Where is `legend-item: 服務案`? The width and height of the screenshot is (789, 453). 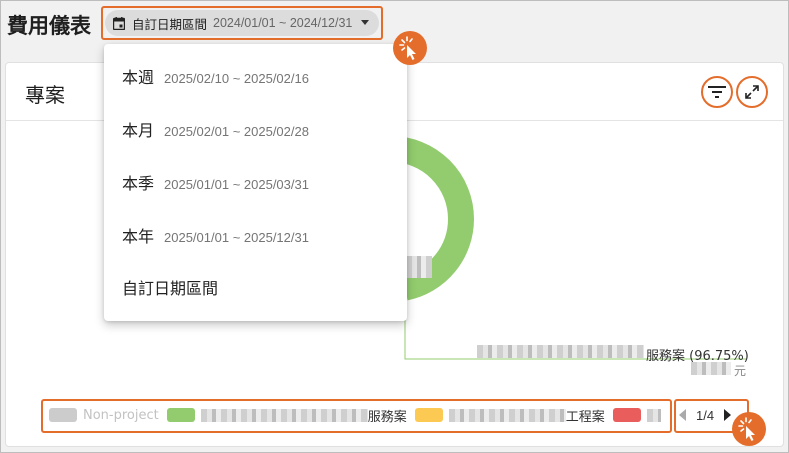
legend-item: 服務案 is located at coordinates (286, 415).